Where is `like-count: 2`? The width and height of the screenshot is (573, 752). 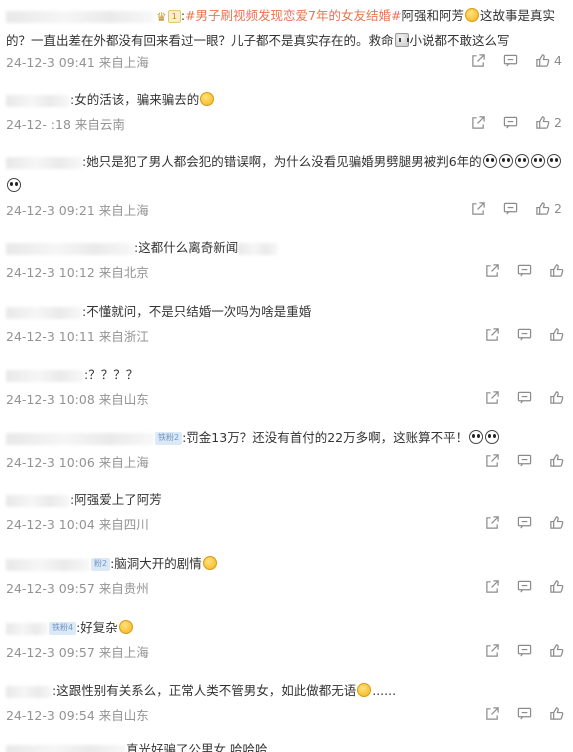
like-count: 2 is located at coordinates (558, 122).